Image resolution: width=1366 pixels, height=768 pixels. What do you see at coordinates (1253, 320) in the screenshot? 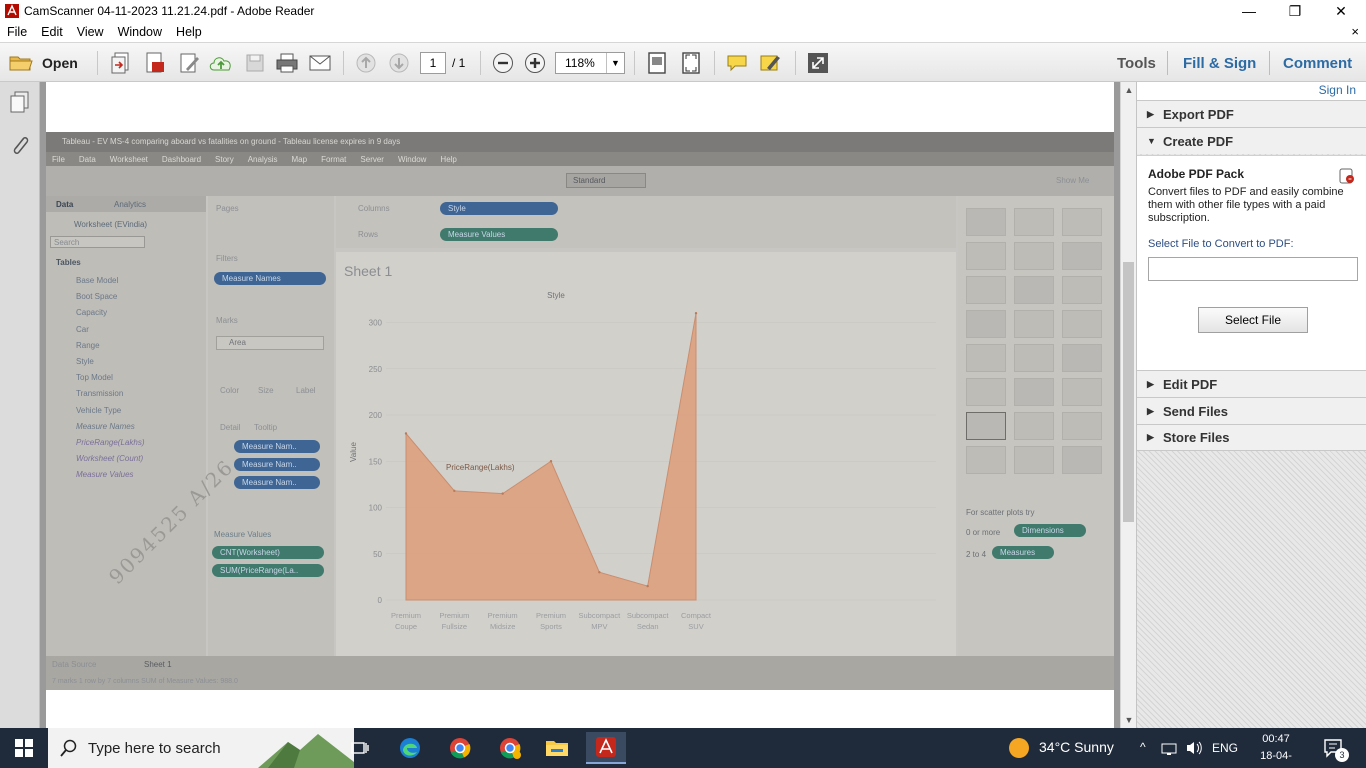
I see `select-file-button: Select File` at bounding box center [1253, 320].